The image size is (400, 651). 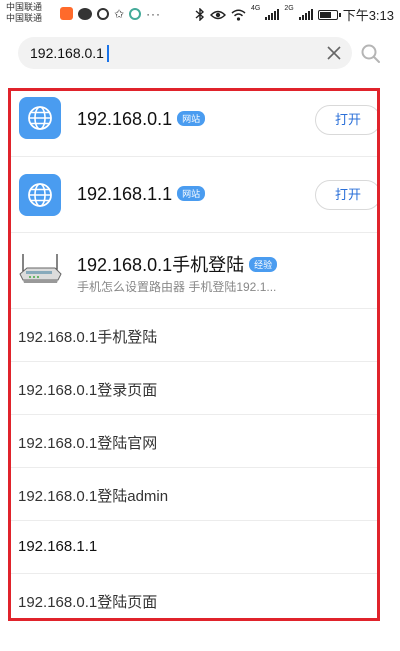 What do you see at coordinates (170, 53) in the screenshot?
I see `search-input` at bounding box center [170, 53].